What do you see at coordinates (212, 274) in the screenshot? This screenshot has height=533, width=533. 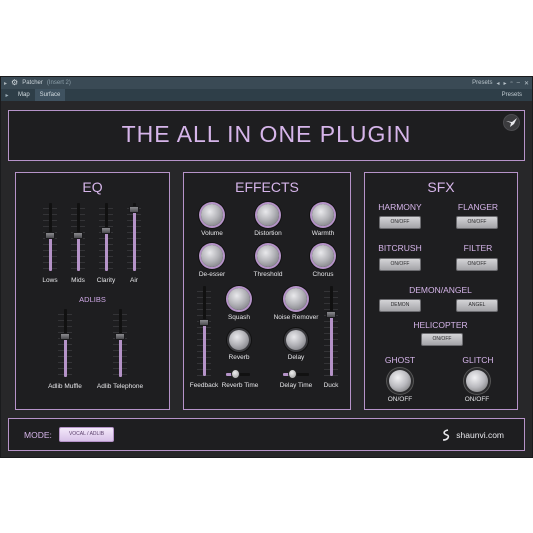 I see `de-esser-label: De-esser` at bounding box center [212, 274].